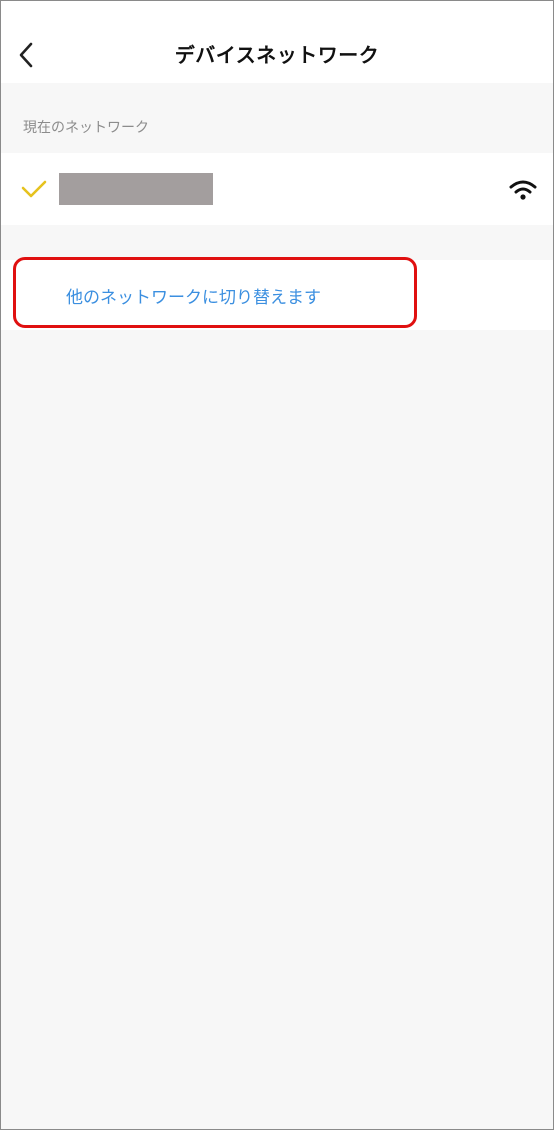  I want to click on page-title: デバイスネットワーク, so click(277, 55).